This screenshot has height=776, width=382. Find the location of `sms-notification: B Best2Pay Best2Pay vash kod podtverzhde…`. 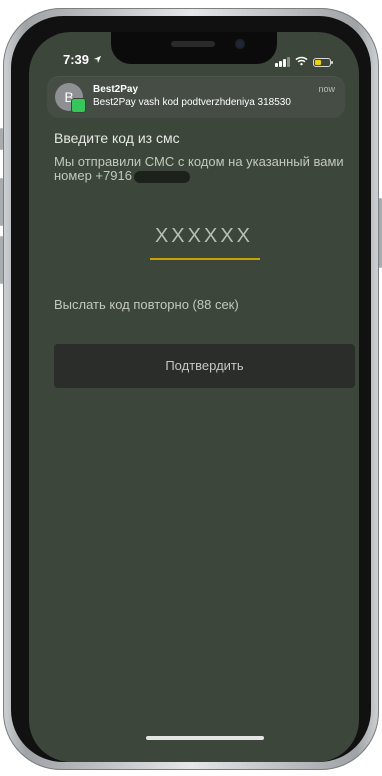

sms-notification: B Best2Pay Best2Pay vash kod podtverzhde… is located at coordinates (196, 97).